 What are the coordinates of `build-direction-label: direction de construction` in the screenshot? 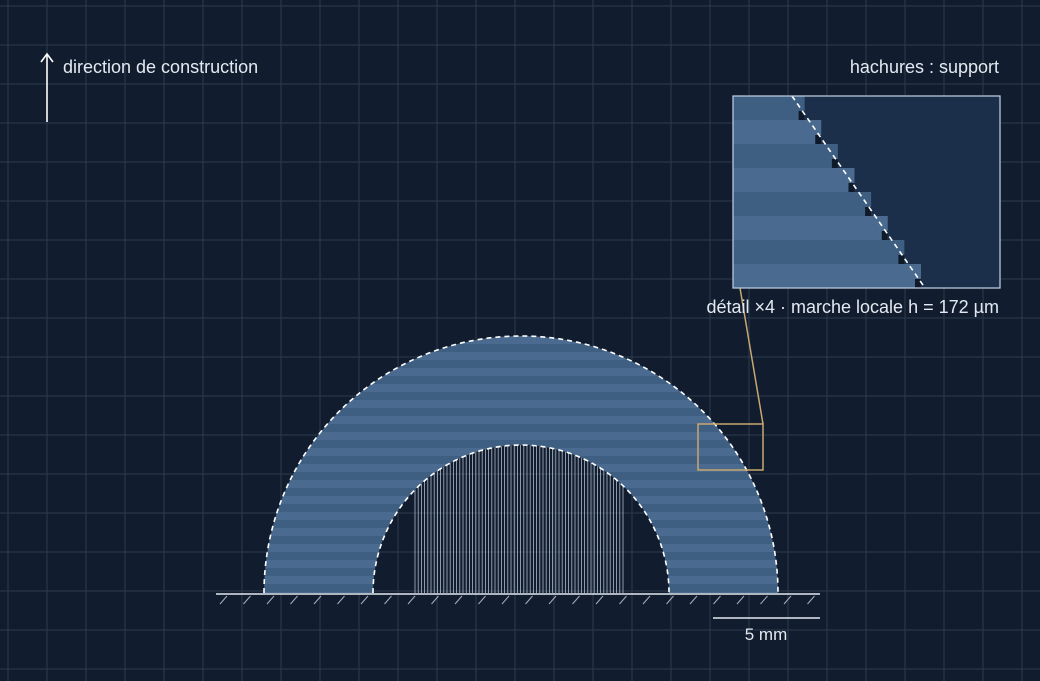 It's located at (160, 67).